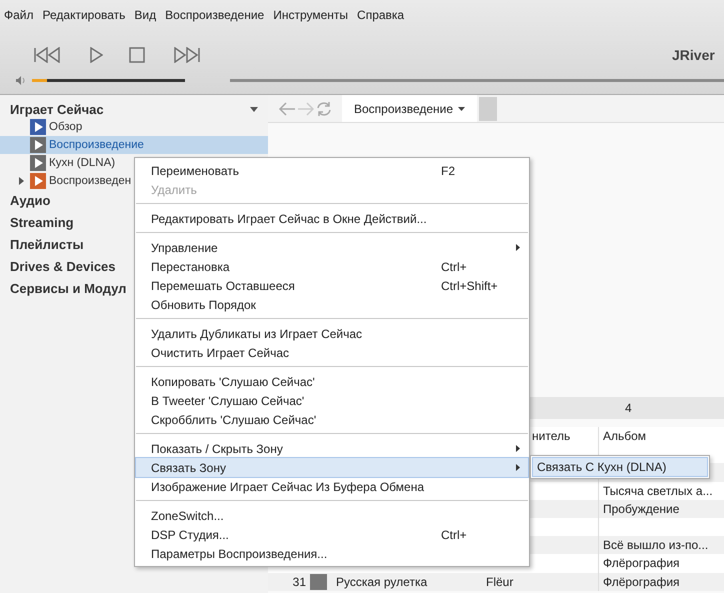 Image resolution: width=724 pixels, height=593 pixels. I want to click on table-cell: Пробуждение, so click(641, 509).